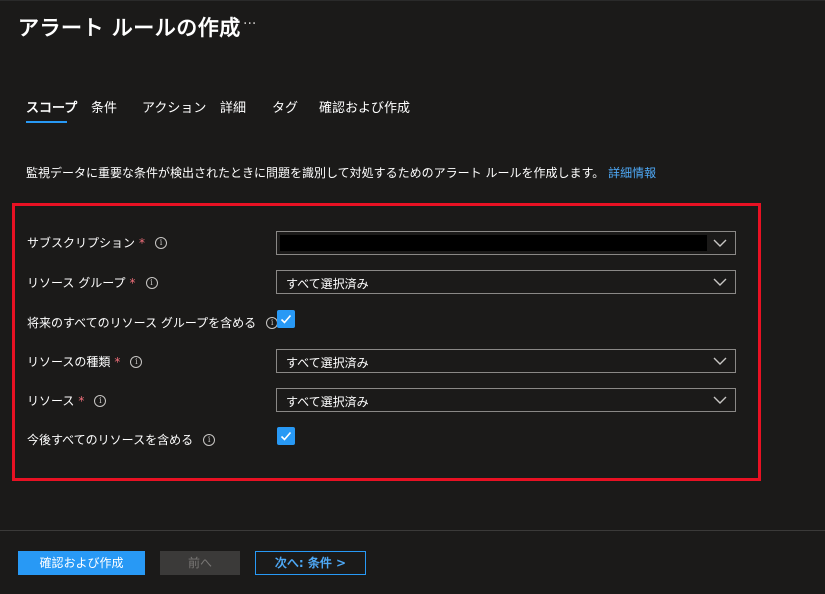 The width and height of the screenshot is (825, 594). I want to click on tab-condition: 条件, so click(104, 106).